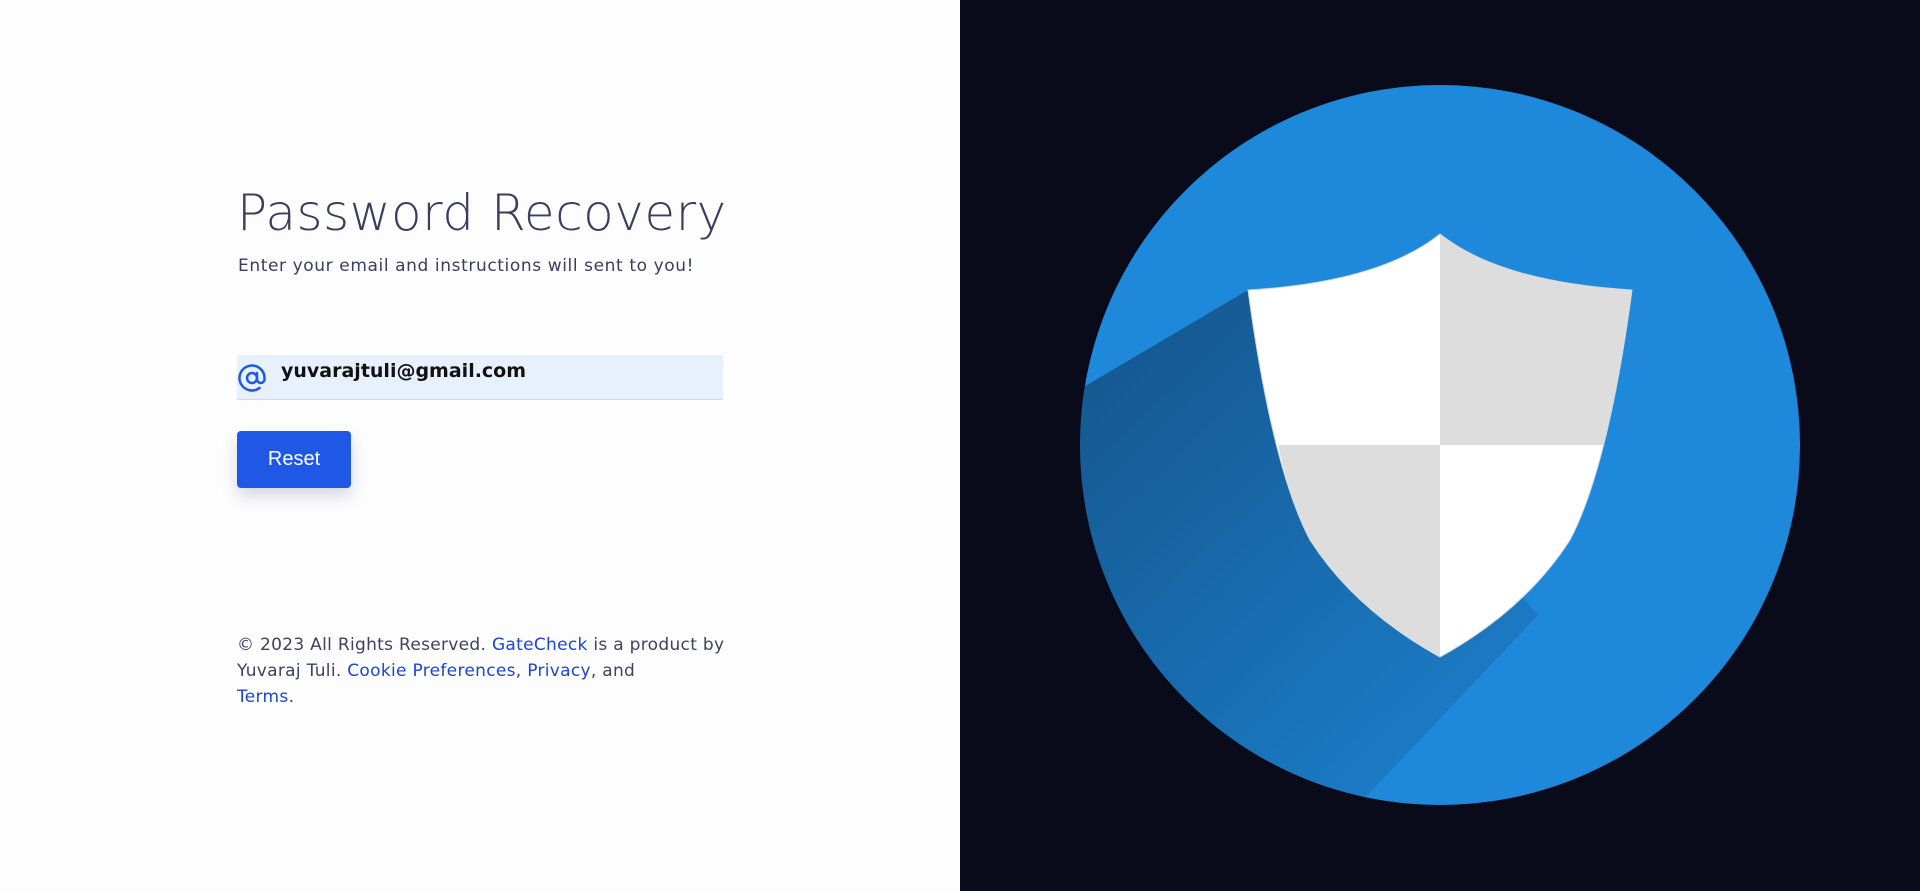 This screenshot has width=1920, height=891. Describe the element at coordinates (431, 671) in the screenshot. I see `cookie-preferences-link: Cookie Preferences` at that location.